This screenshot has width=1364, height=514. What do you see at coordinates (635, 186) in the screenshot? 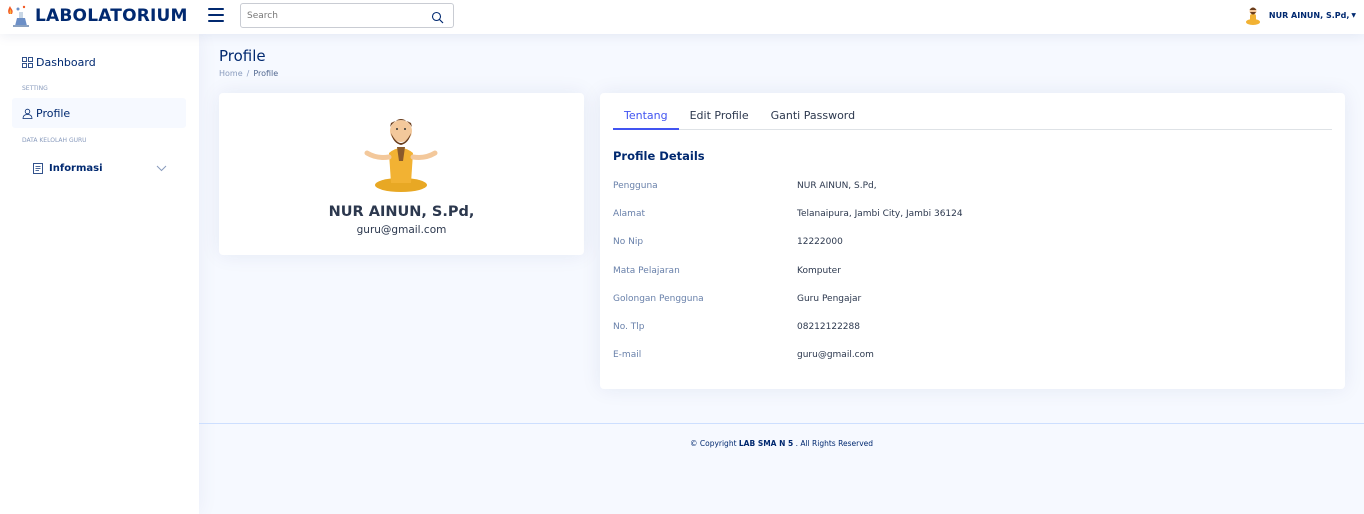
I see `detail-label: Pengguna` at bounding box center [635, 186].